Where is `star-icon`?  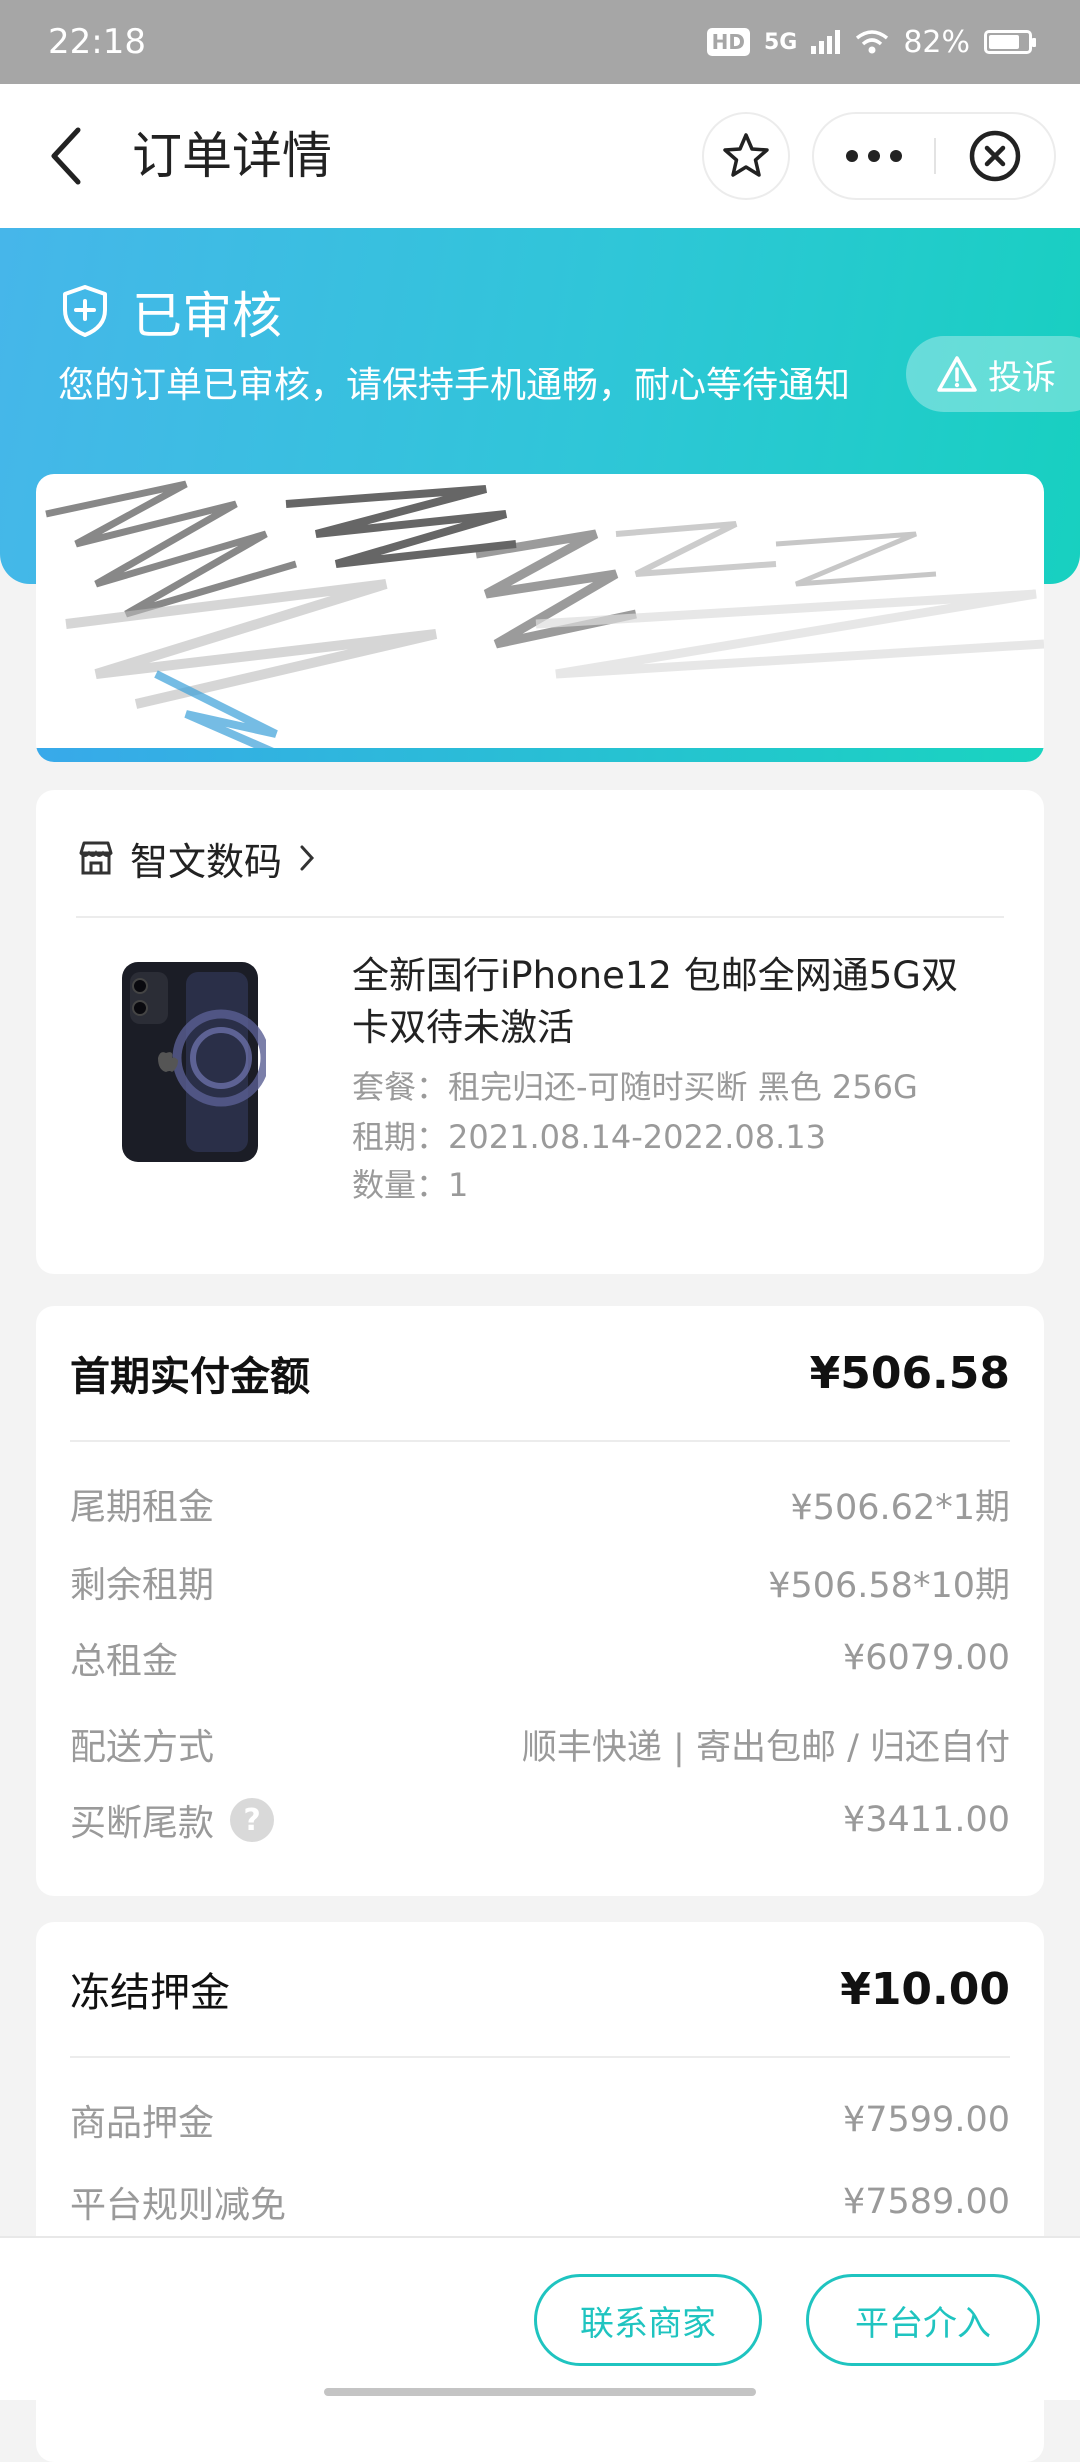
star-icon is located at coordinates (746, 155).